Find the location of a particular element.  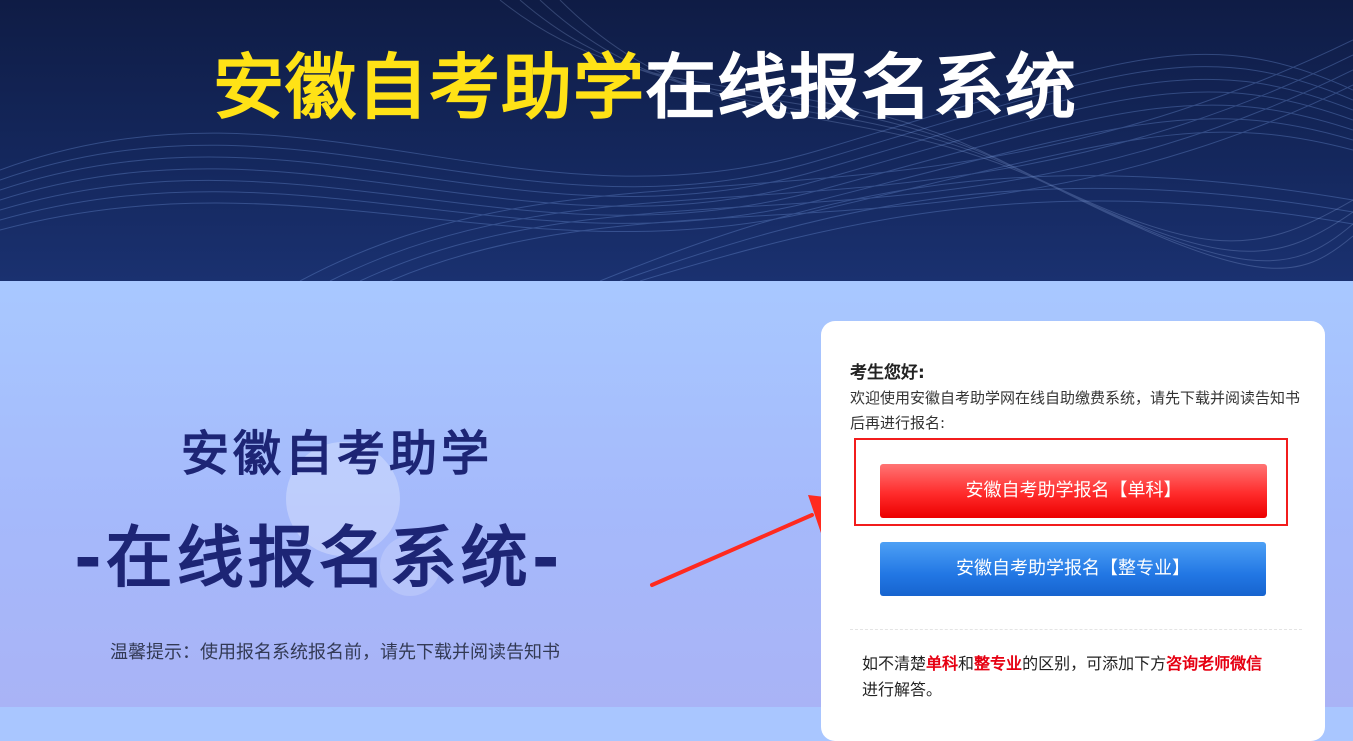

intro-text: 欢迎使用安徽自考助学网在线自助缴费系统，请先下载并阅读告知书后再进行报名: is located at coordinates (1075, 410).